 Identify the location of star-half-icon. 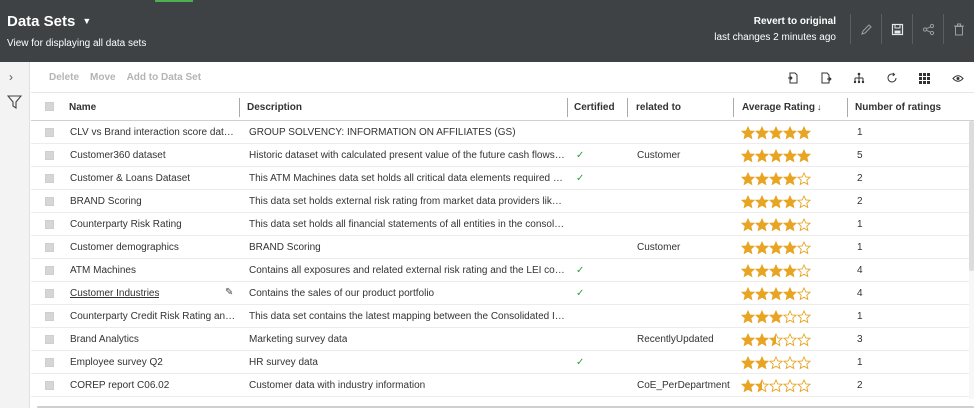
(776, 339).